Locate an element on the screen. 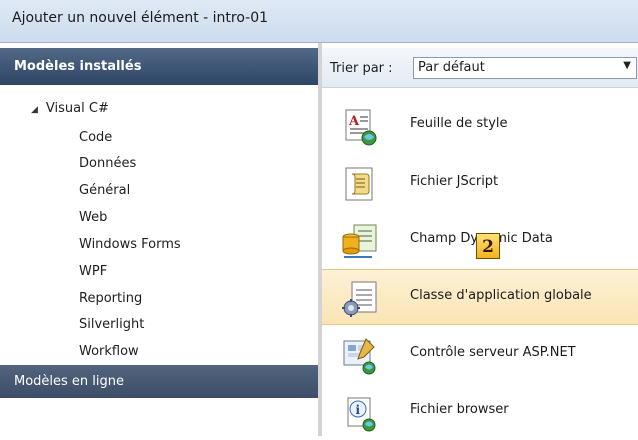  tree-item-web: Web is located at coordinates (93, 218).